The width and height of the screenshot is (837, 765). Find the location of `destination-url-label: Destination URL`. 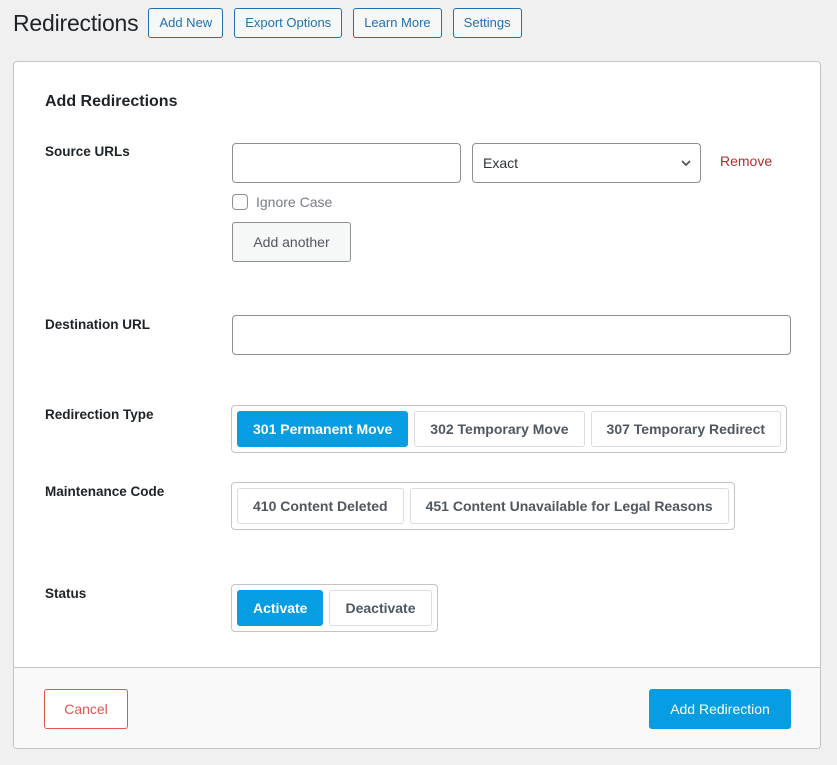

destination-url-label: Destination URL is located at coordinates (98, 324).